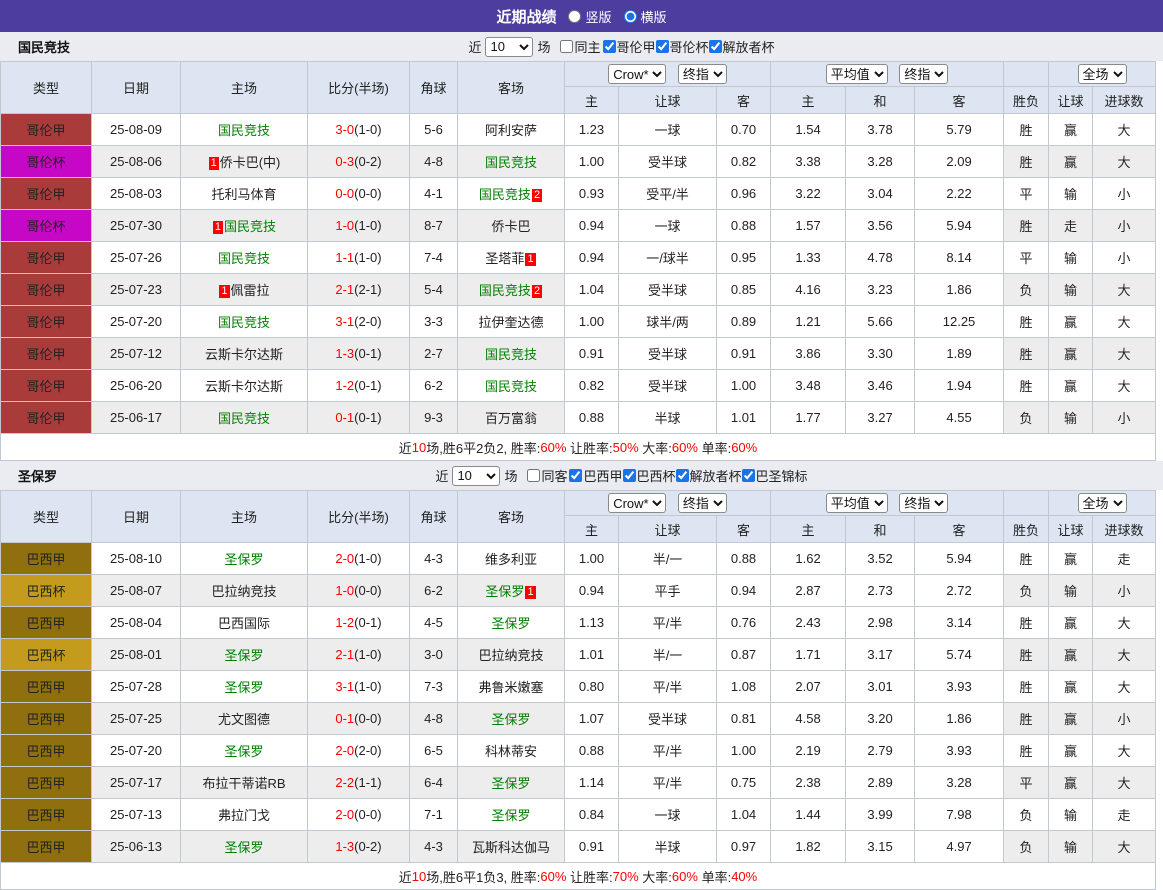  I want to click on corners-cell: 9-3, so click(433, 417).